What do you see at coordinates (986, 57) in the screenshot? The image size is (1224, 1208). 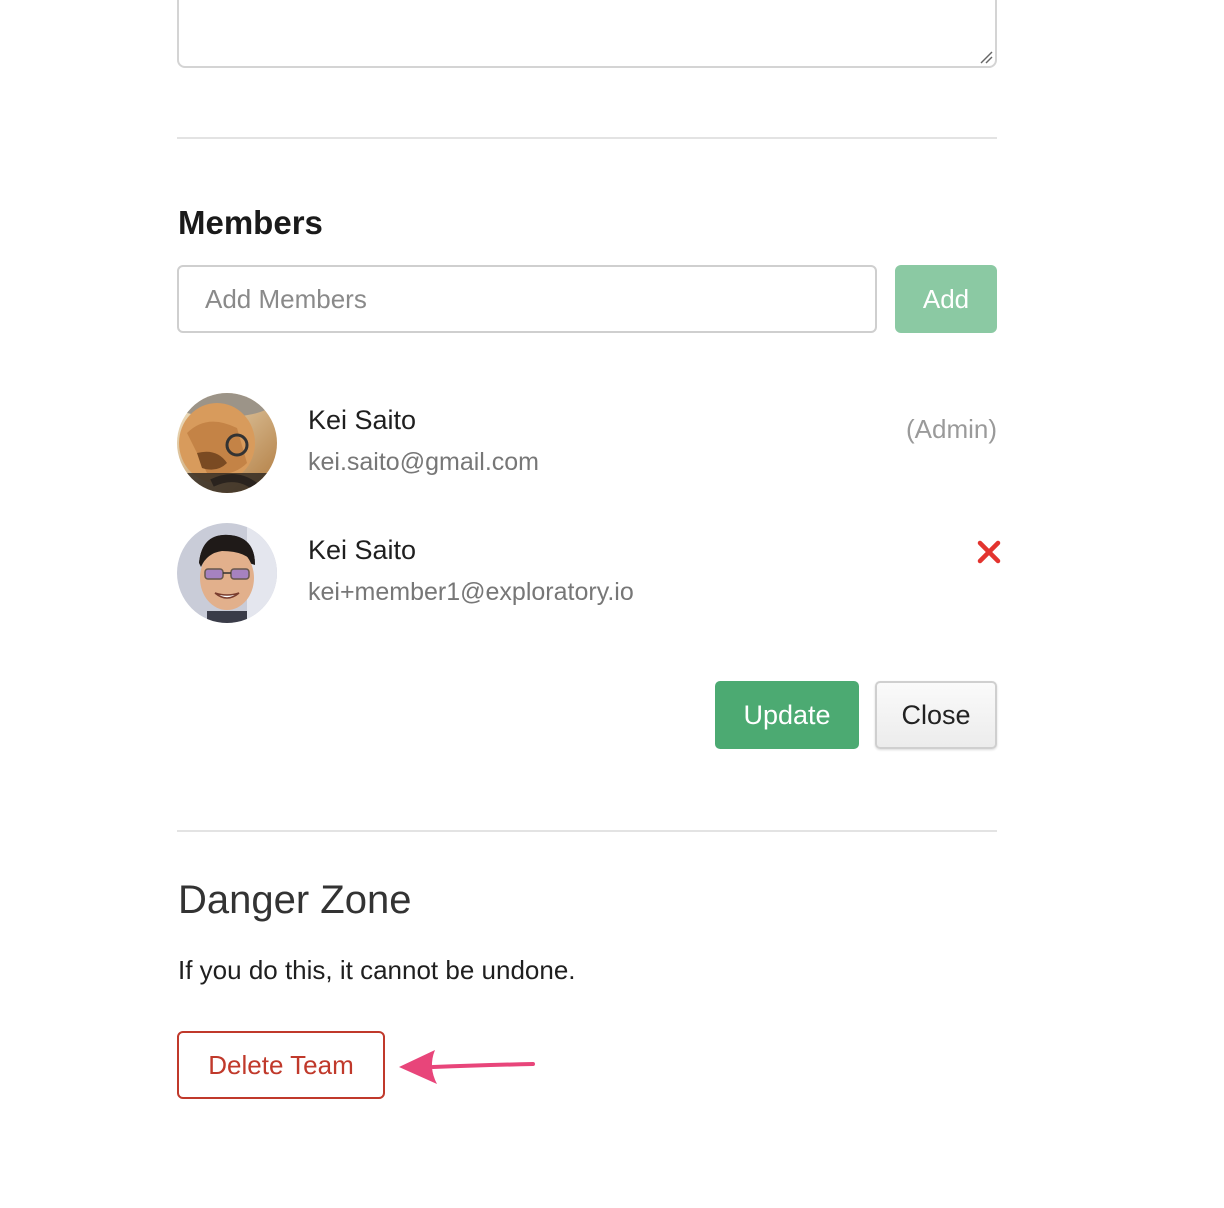 I see `resize-grip-icon` at bounding box center [986, 57].